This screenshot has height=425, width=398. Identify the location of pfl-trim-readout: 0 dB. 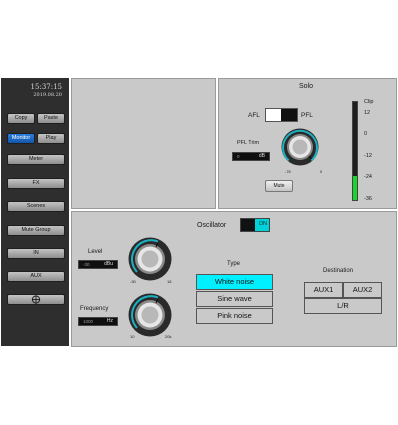
(251, 156).